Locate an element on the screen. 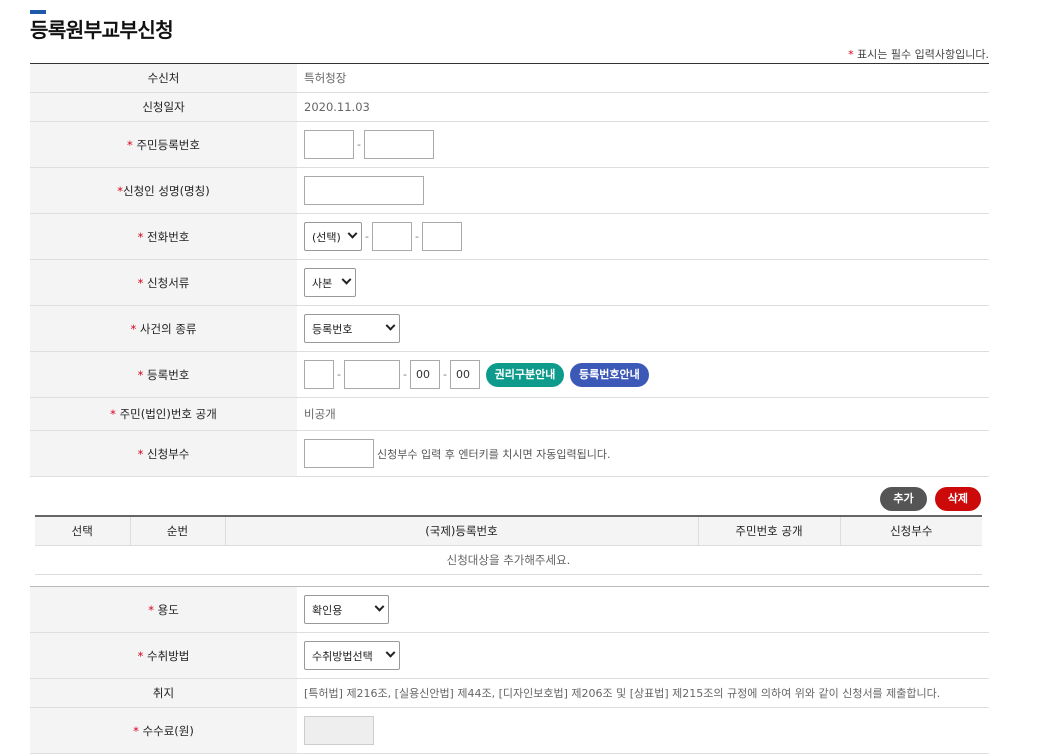  row-applicant-name: *신청인 성명(명칭) is located at coordinates (509, 190).